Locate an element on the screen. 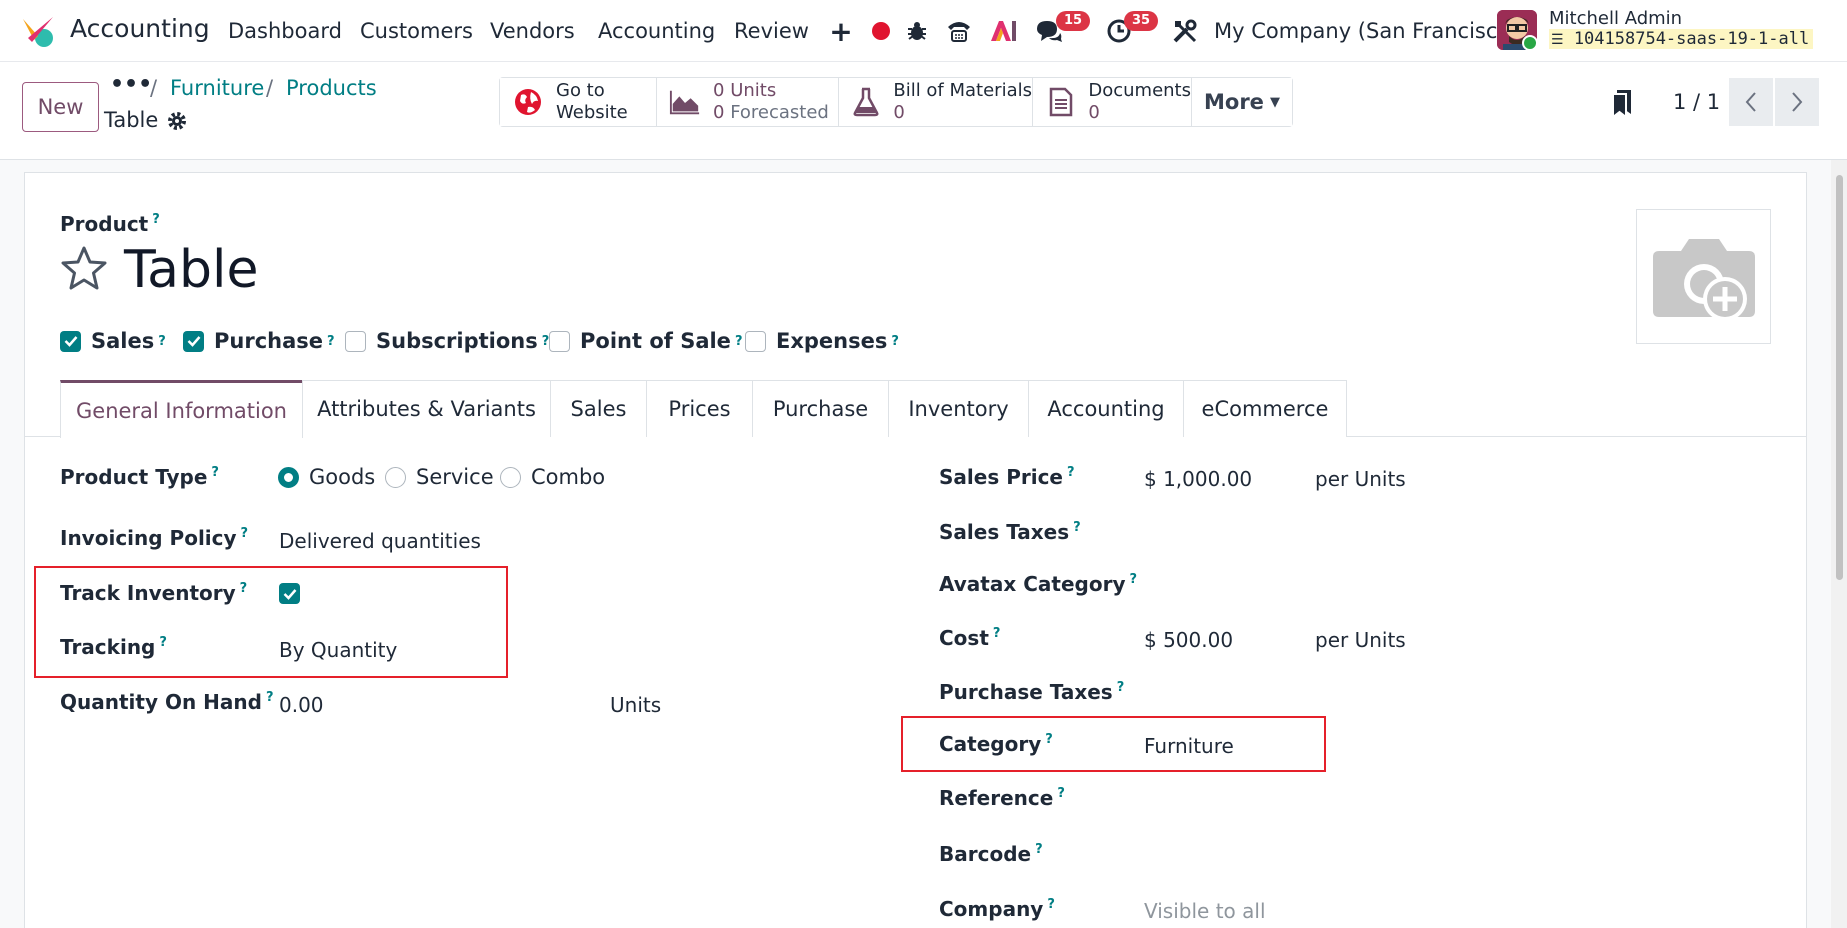 This screenshot has width=1847, height=928. radio-combo: Combo is located at coordinates (552, 477).